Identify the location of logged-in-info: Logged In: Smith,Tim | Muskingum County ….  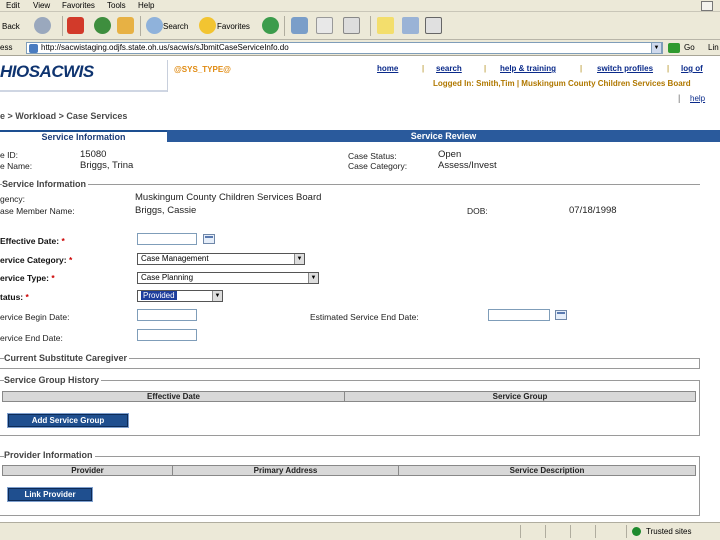
(562, 83).